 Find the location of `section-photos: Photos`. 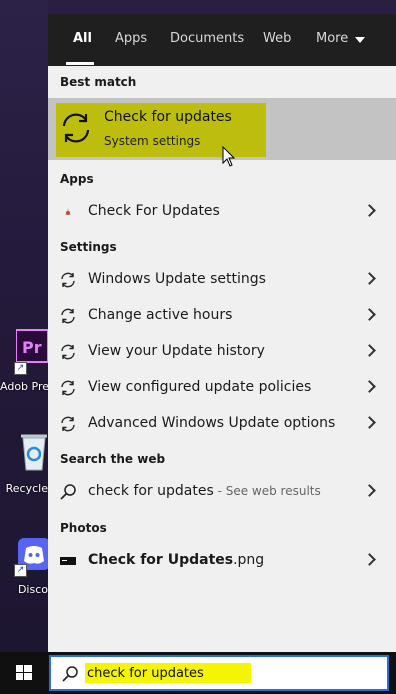

section-photos: Photos is located at coordinates (83, 528).